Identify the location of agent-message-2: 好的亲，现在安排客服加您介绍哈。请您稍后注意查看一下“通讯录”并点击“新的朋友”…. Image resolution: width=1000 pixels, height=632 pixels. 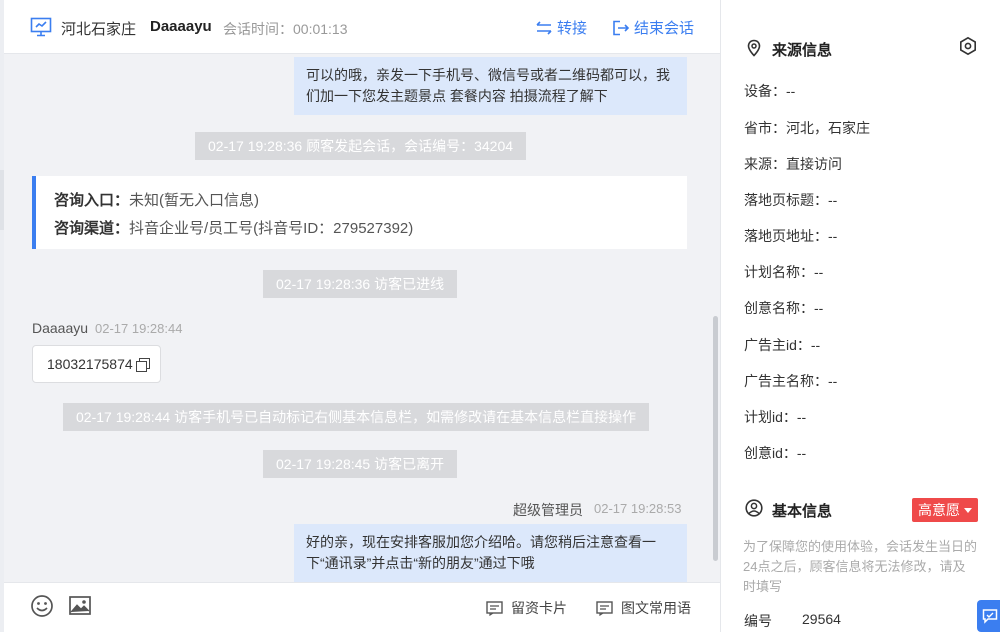
(490, 553).